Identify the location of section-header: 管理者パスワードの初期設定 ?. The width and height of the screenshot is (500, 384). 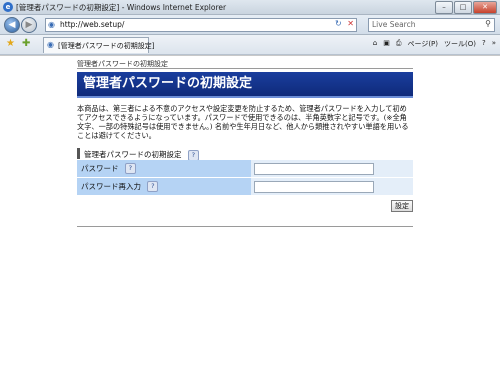
(245, 154).